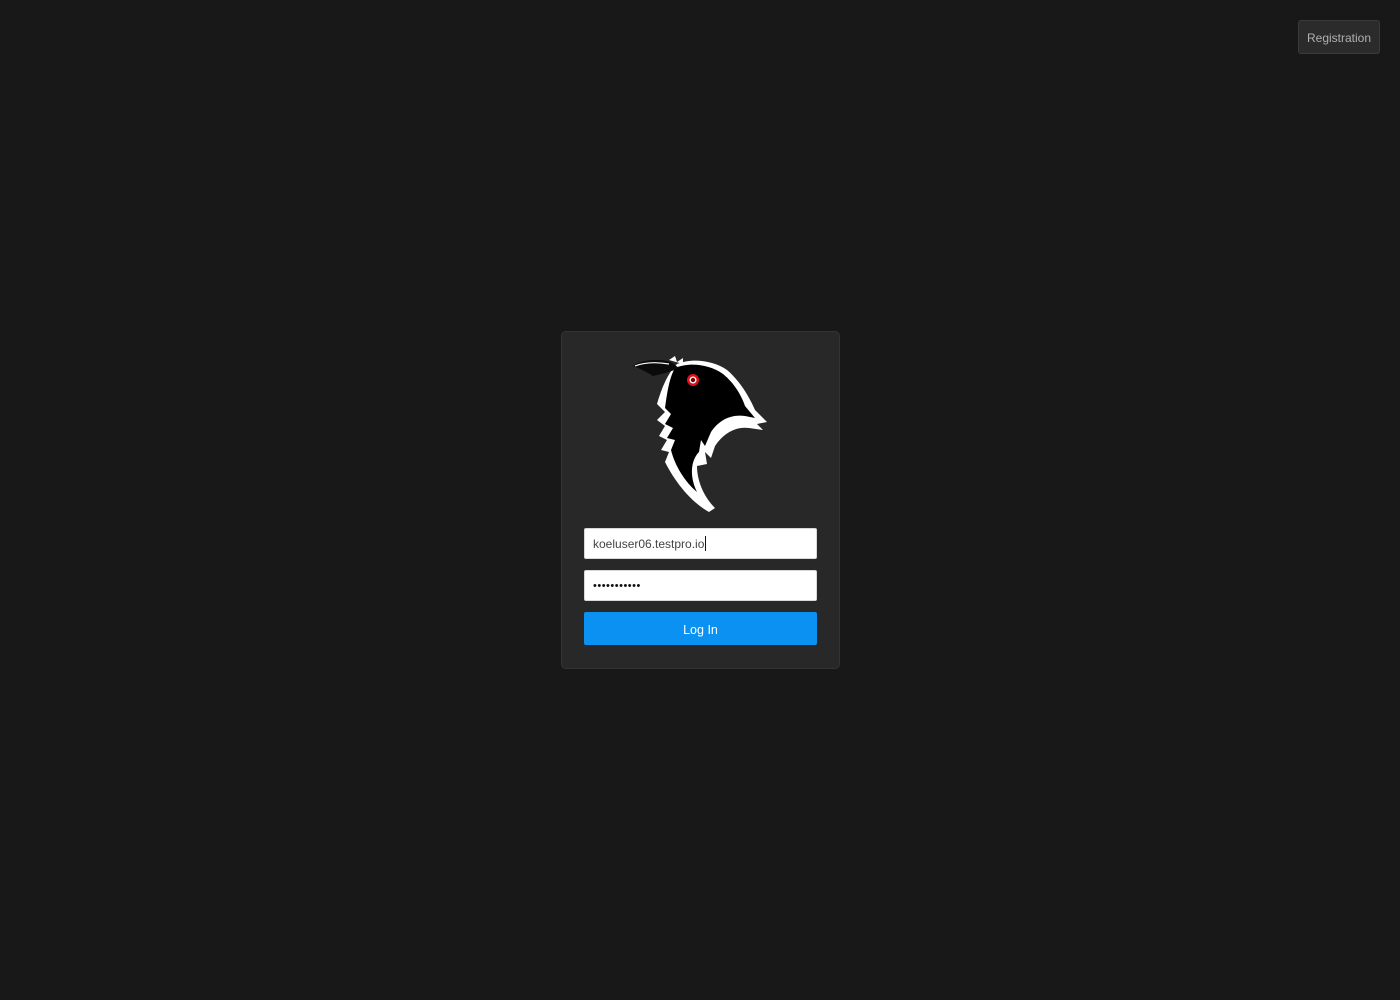 The height and width of the screenshot is (1000, 1400). Describe the element at coordinates (617, 585) in the screenshot. I see `password-value: •••••••••••` at that location.